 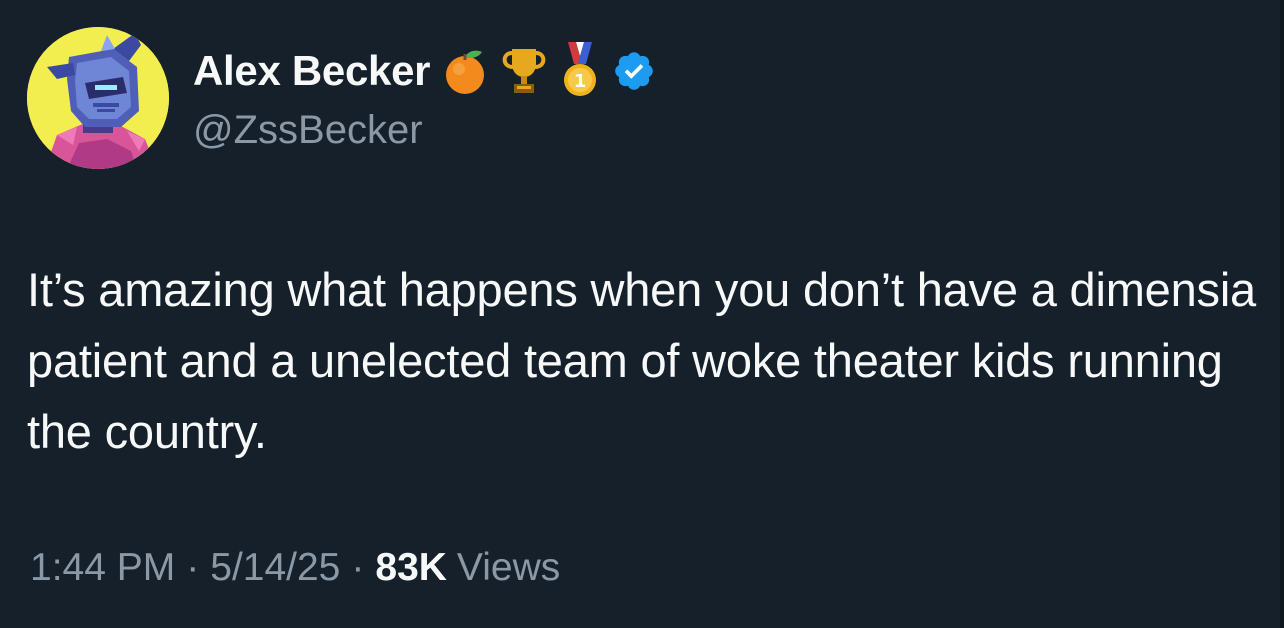 What do you see at coordinates (465, 71) in the screenshot?
I see `orange-icon` at bounding box center [465, 71].